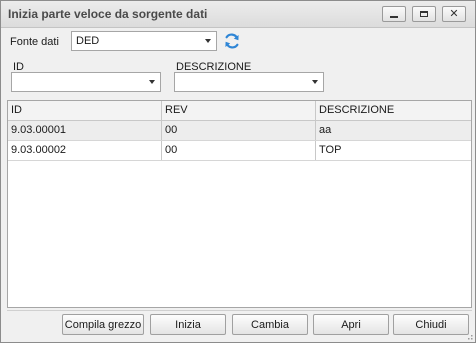 The image size is (476, 343). What do you see at coordinates (238, 14) in the screenshot?
I see `title-bar: Inizia parte veloce da sorgente dati ✕` at bounding box center [238, 14].